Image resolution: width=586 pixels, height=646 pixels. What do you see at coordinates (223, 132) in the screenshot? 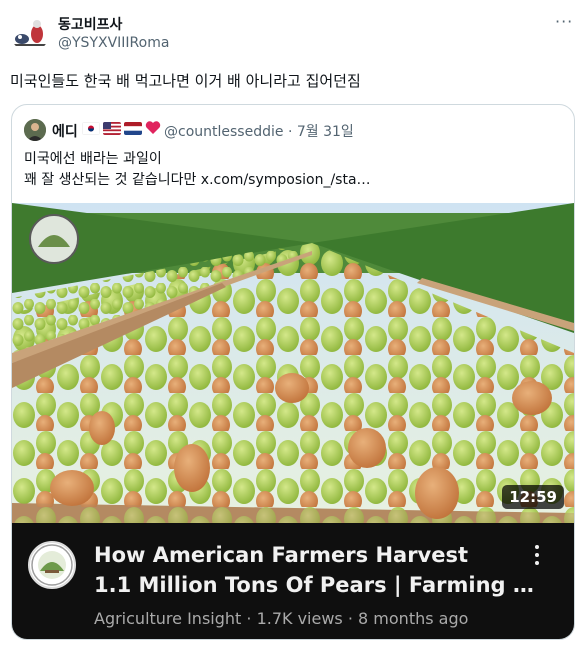
I see `quote-handle: @countlesseddie` at bounding box center [223, 132].